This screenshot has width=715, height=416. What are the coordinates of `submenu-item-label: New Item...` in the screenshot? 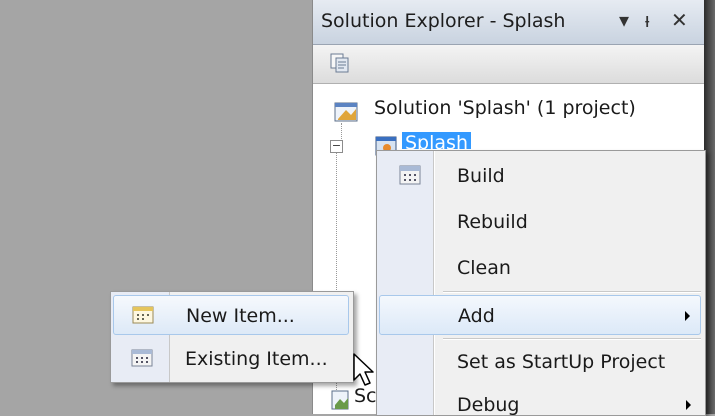 It's located at (240, 316).